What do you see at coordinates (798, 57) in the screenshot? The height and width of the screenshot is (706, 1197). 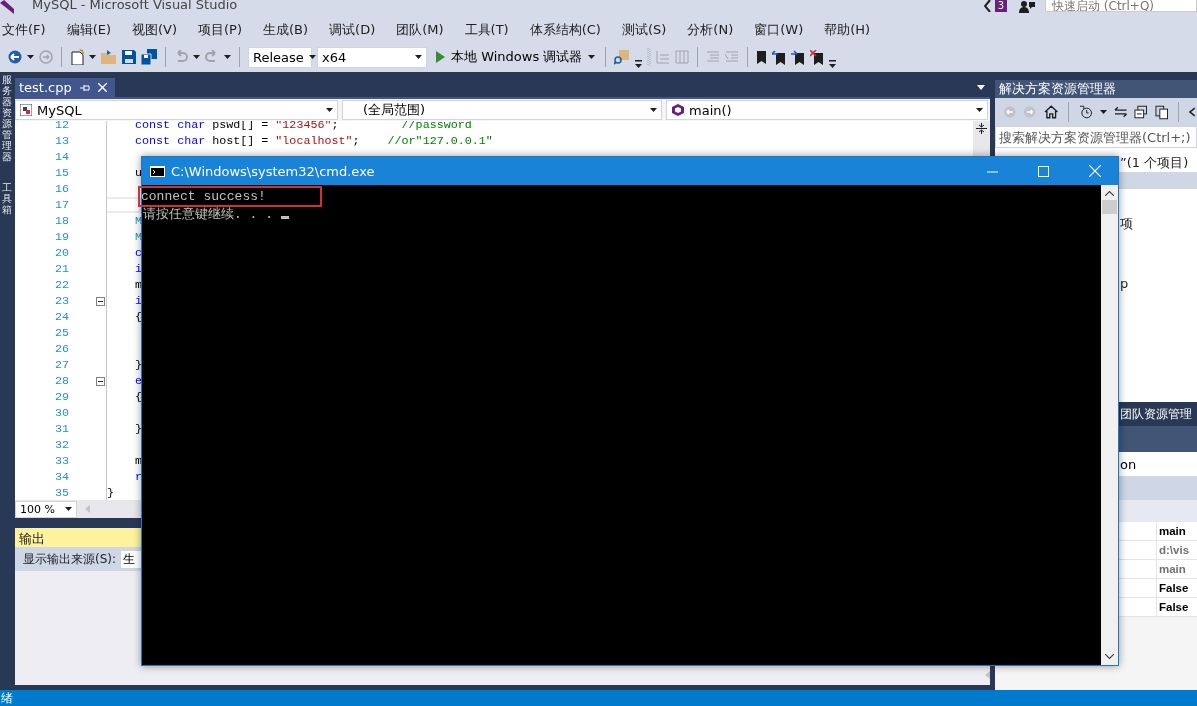 I see `next-bookmark-icon` at bounding box center [798, 57].